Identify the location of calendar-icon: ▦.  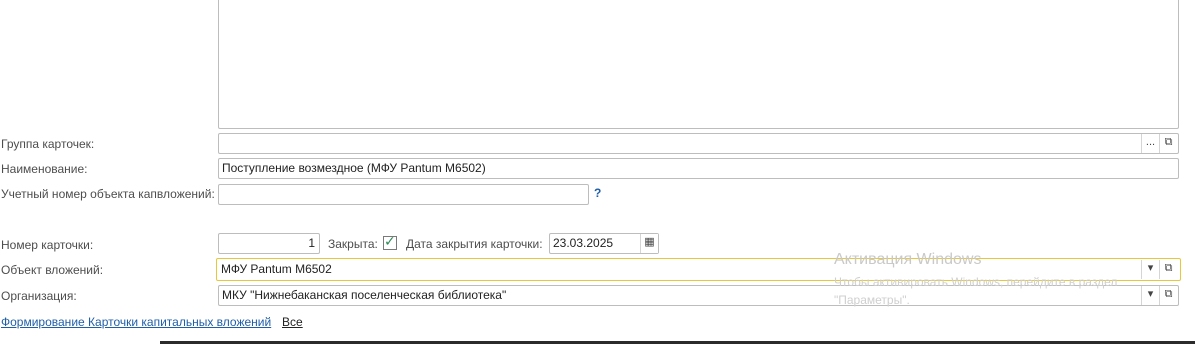
(649, 242).